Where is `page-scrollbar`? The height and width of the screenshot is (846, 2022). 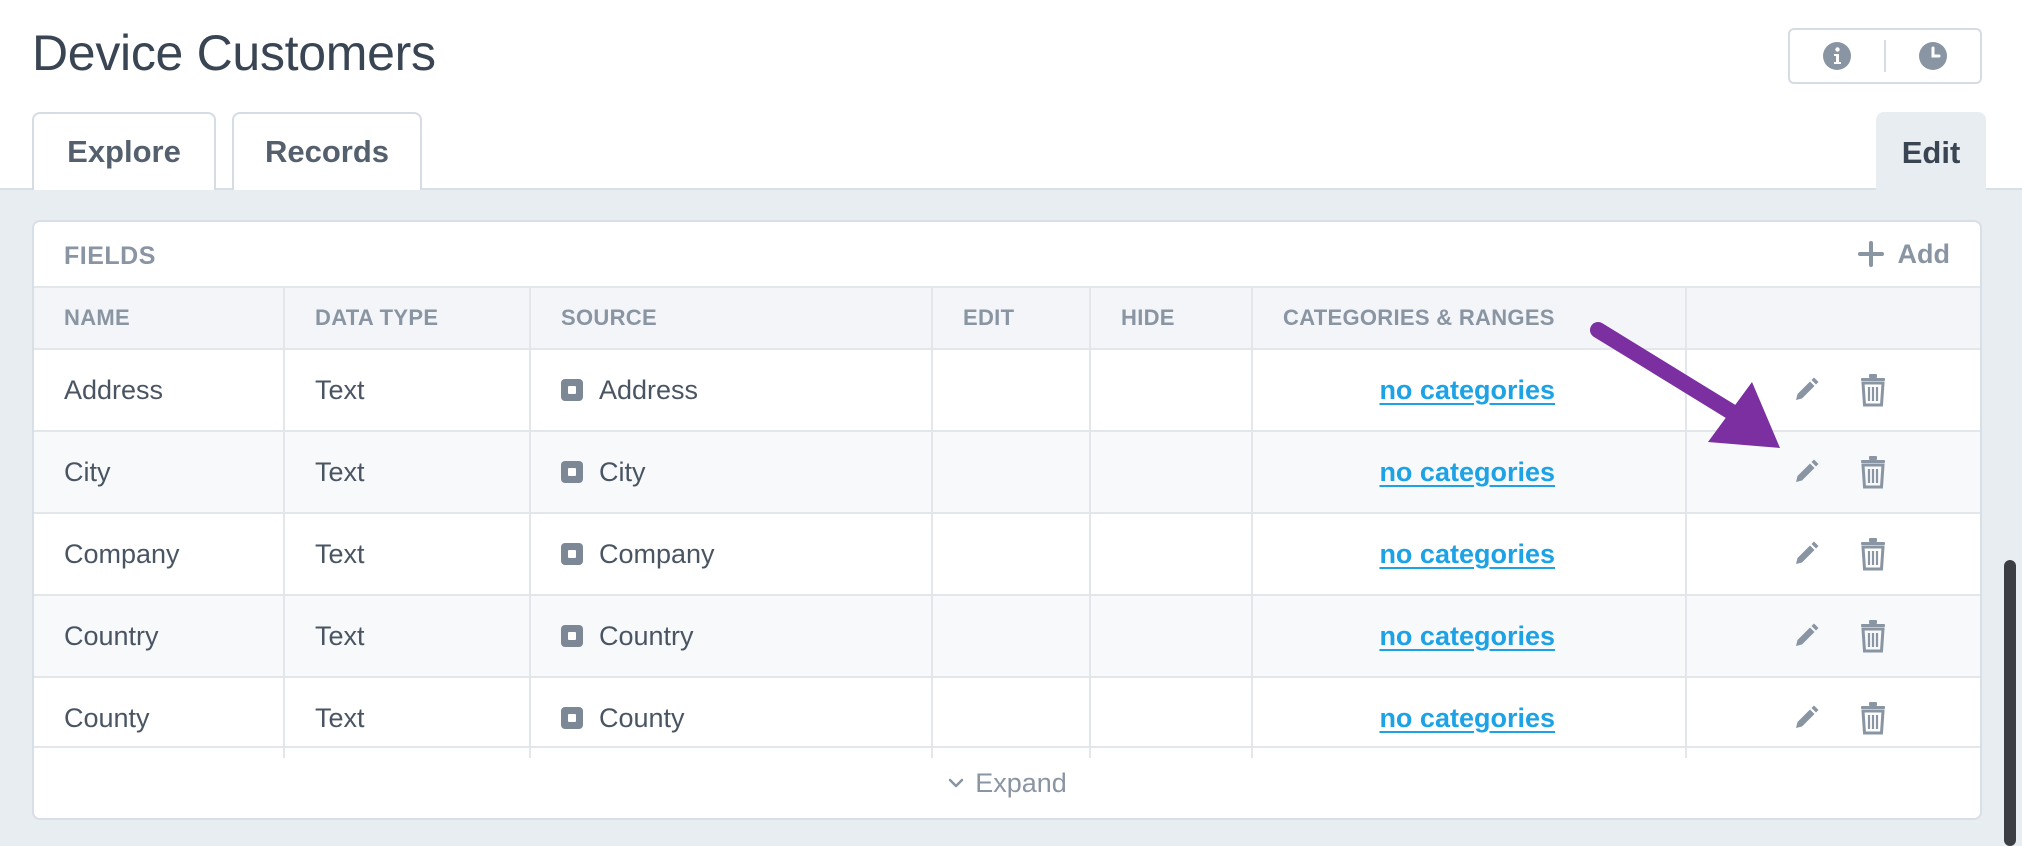 page-scrollbar is located at coordinates (2010, 703).